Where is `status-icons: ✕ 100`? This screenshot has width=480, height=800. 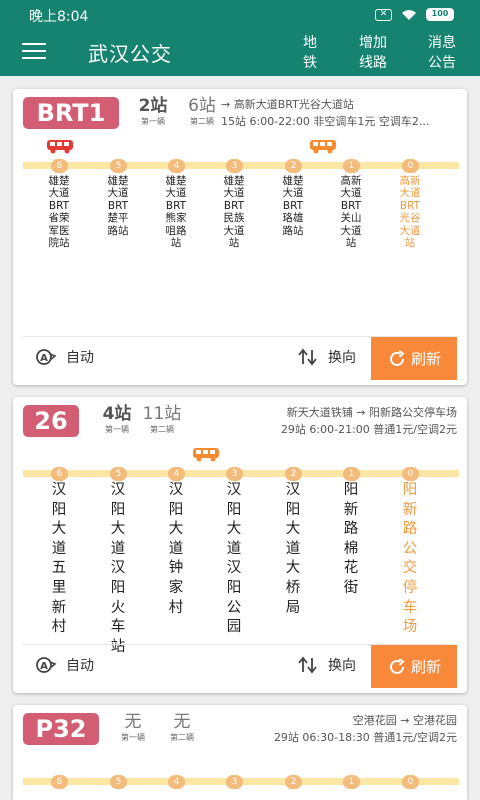 status-icons: ✕ 100 is located at coordinates (414, 14).